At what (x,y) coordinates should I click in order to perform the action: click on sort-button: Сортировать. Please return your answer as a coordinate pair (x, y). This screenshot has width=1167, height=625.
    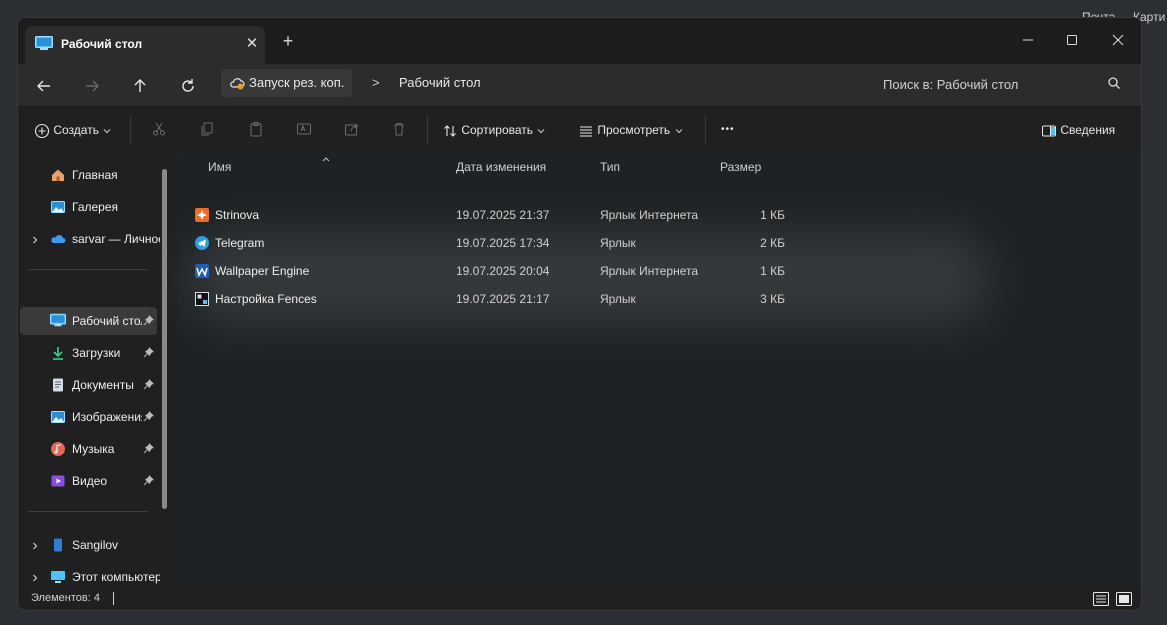
    Looking at the image, I should click on (494, 130).